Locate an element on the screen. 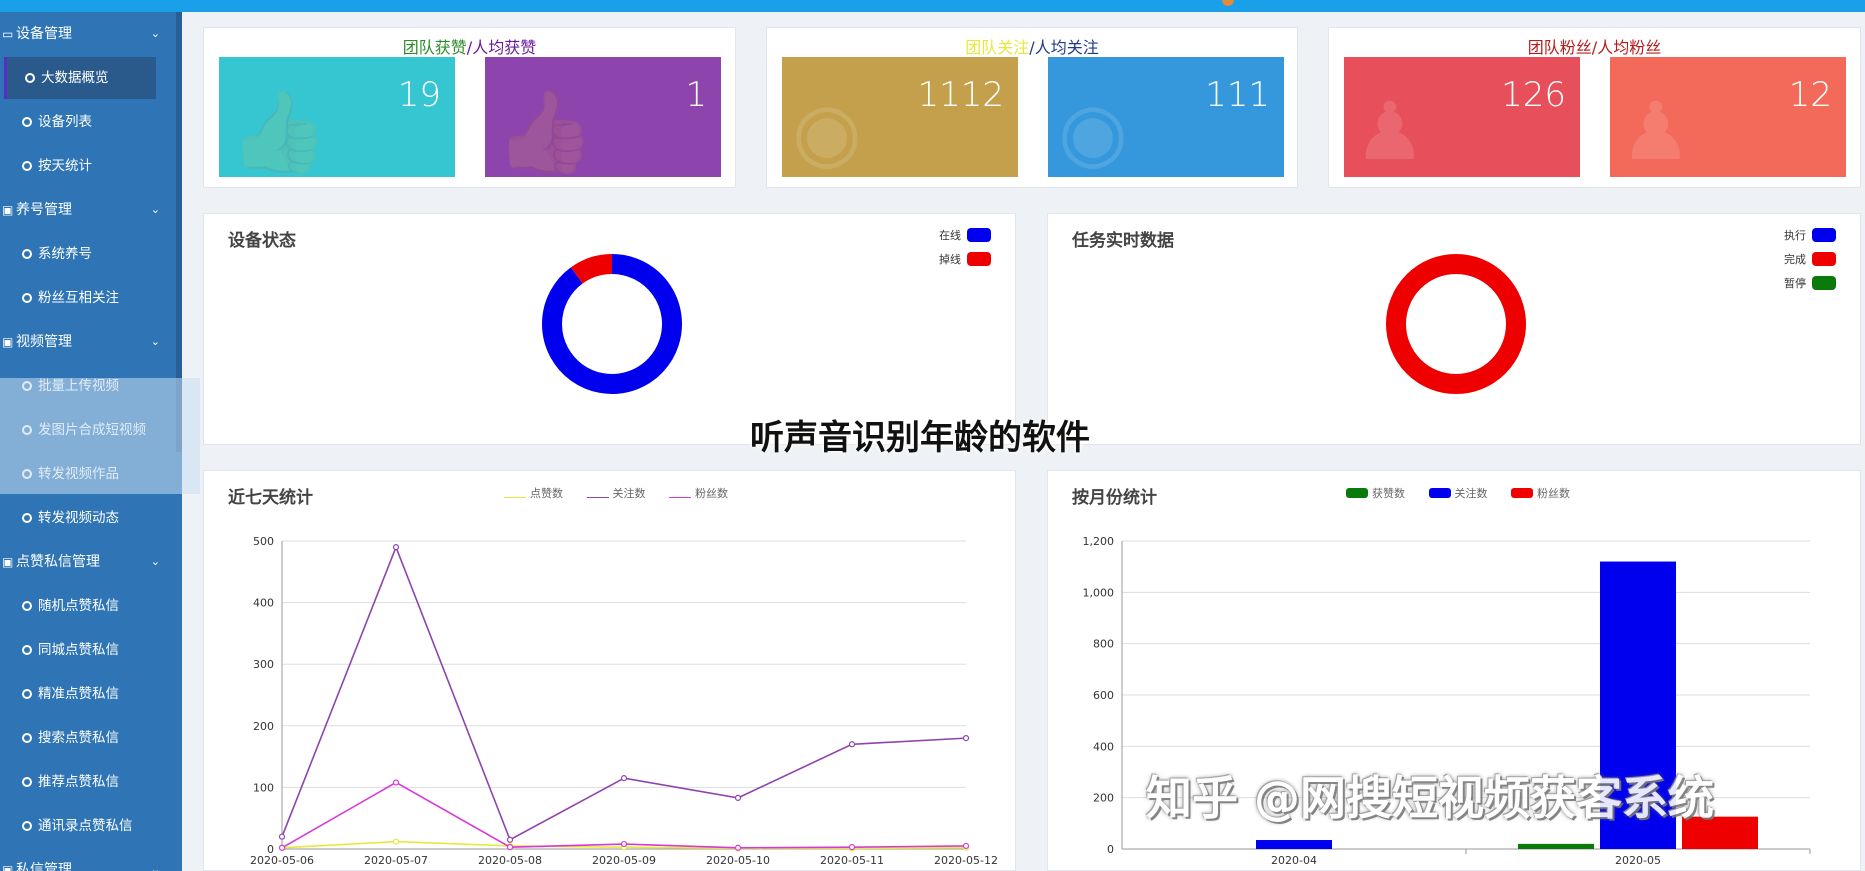 This screenshot has width=1865, height=871. stat-title-avg: 人均粉丝 is located at coordinates (1629, 47).